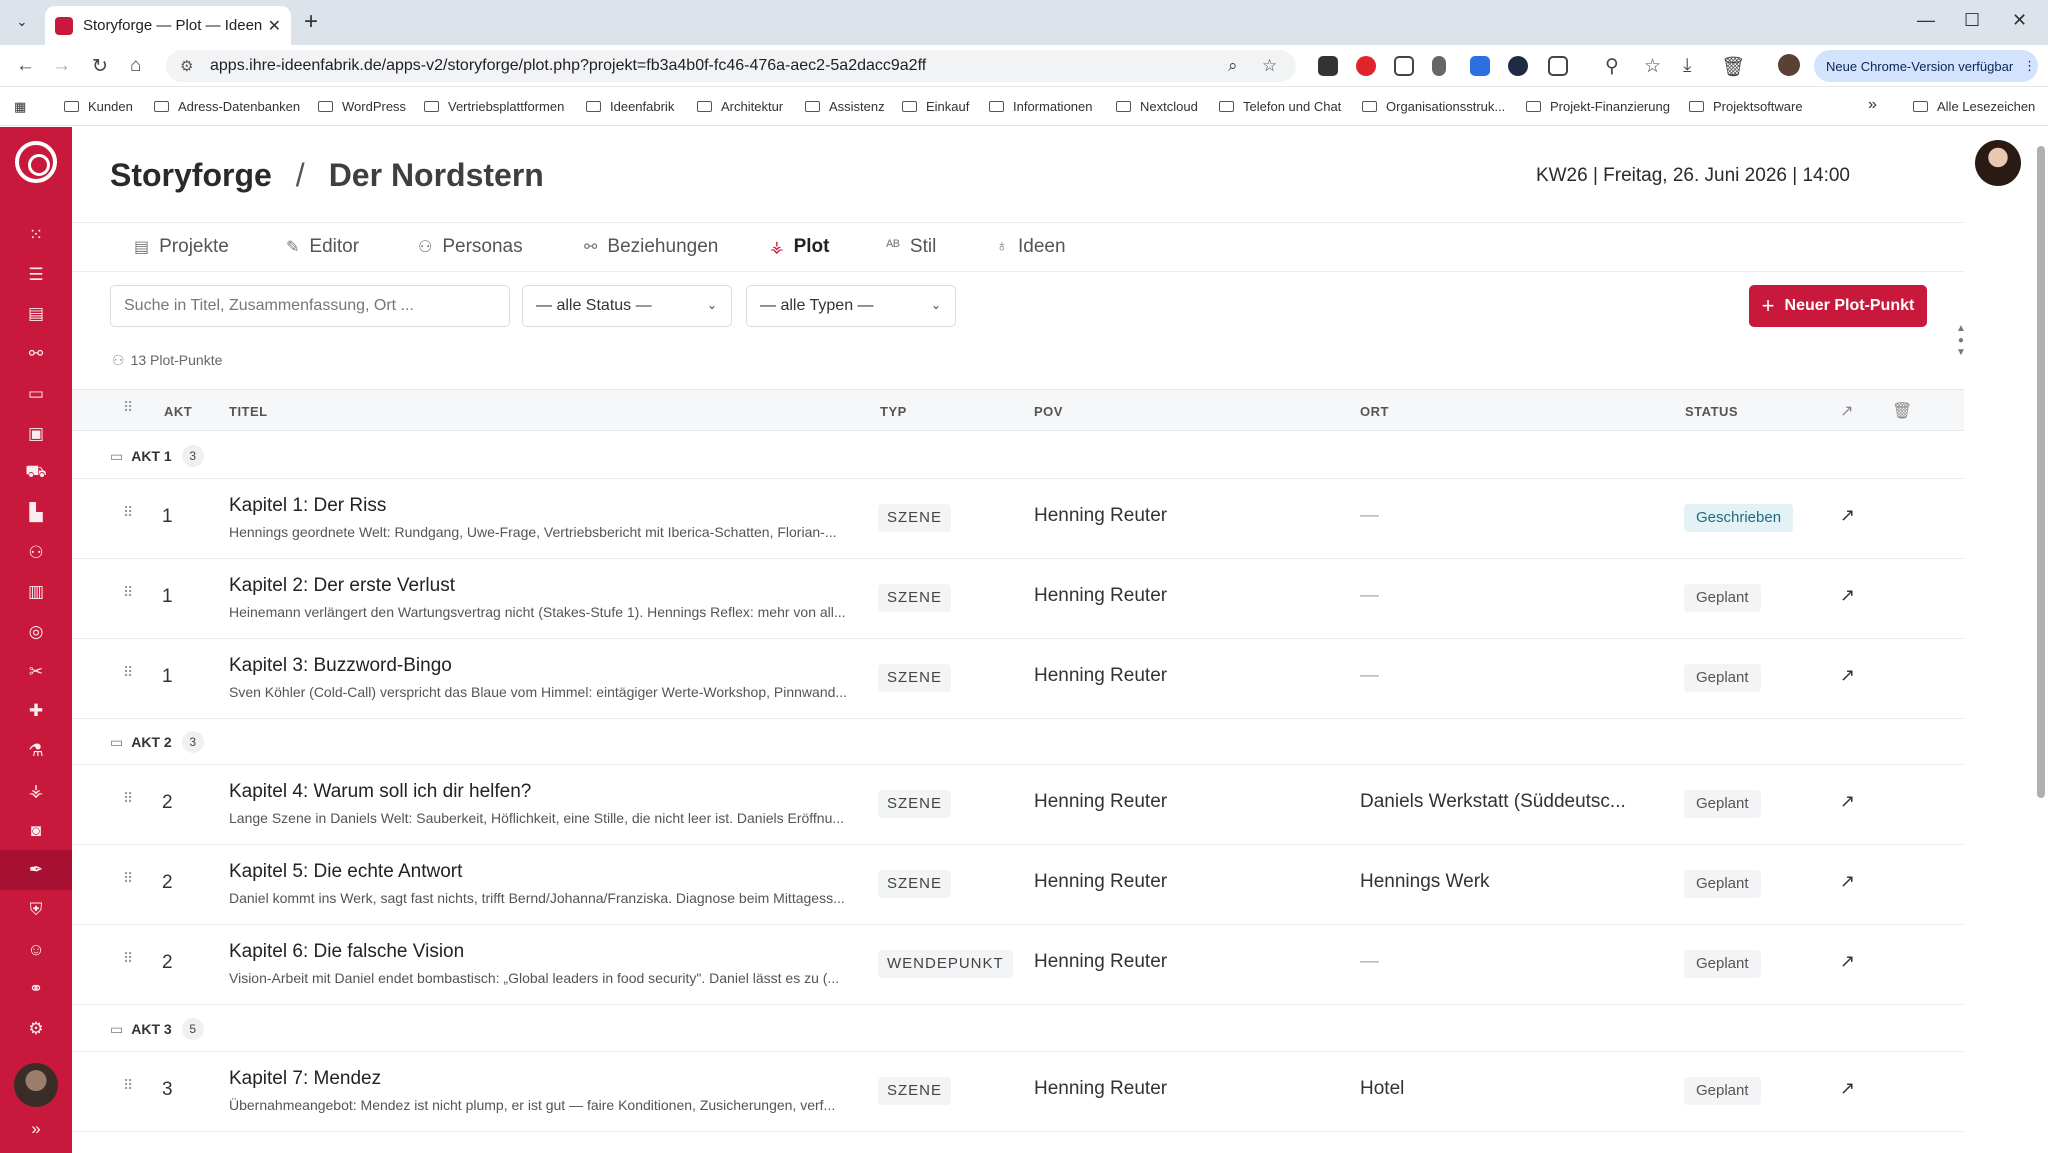 The width and height of the screenshot is (2048, 1153). I want to click on sidebar-building-icon: ▥, so click(36, 592).